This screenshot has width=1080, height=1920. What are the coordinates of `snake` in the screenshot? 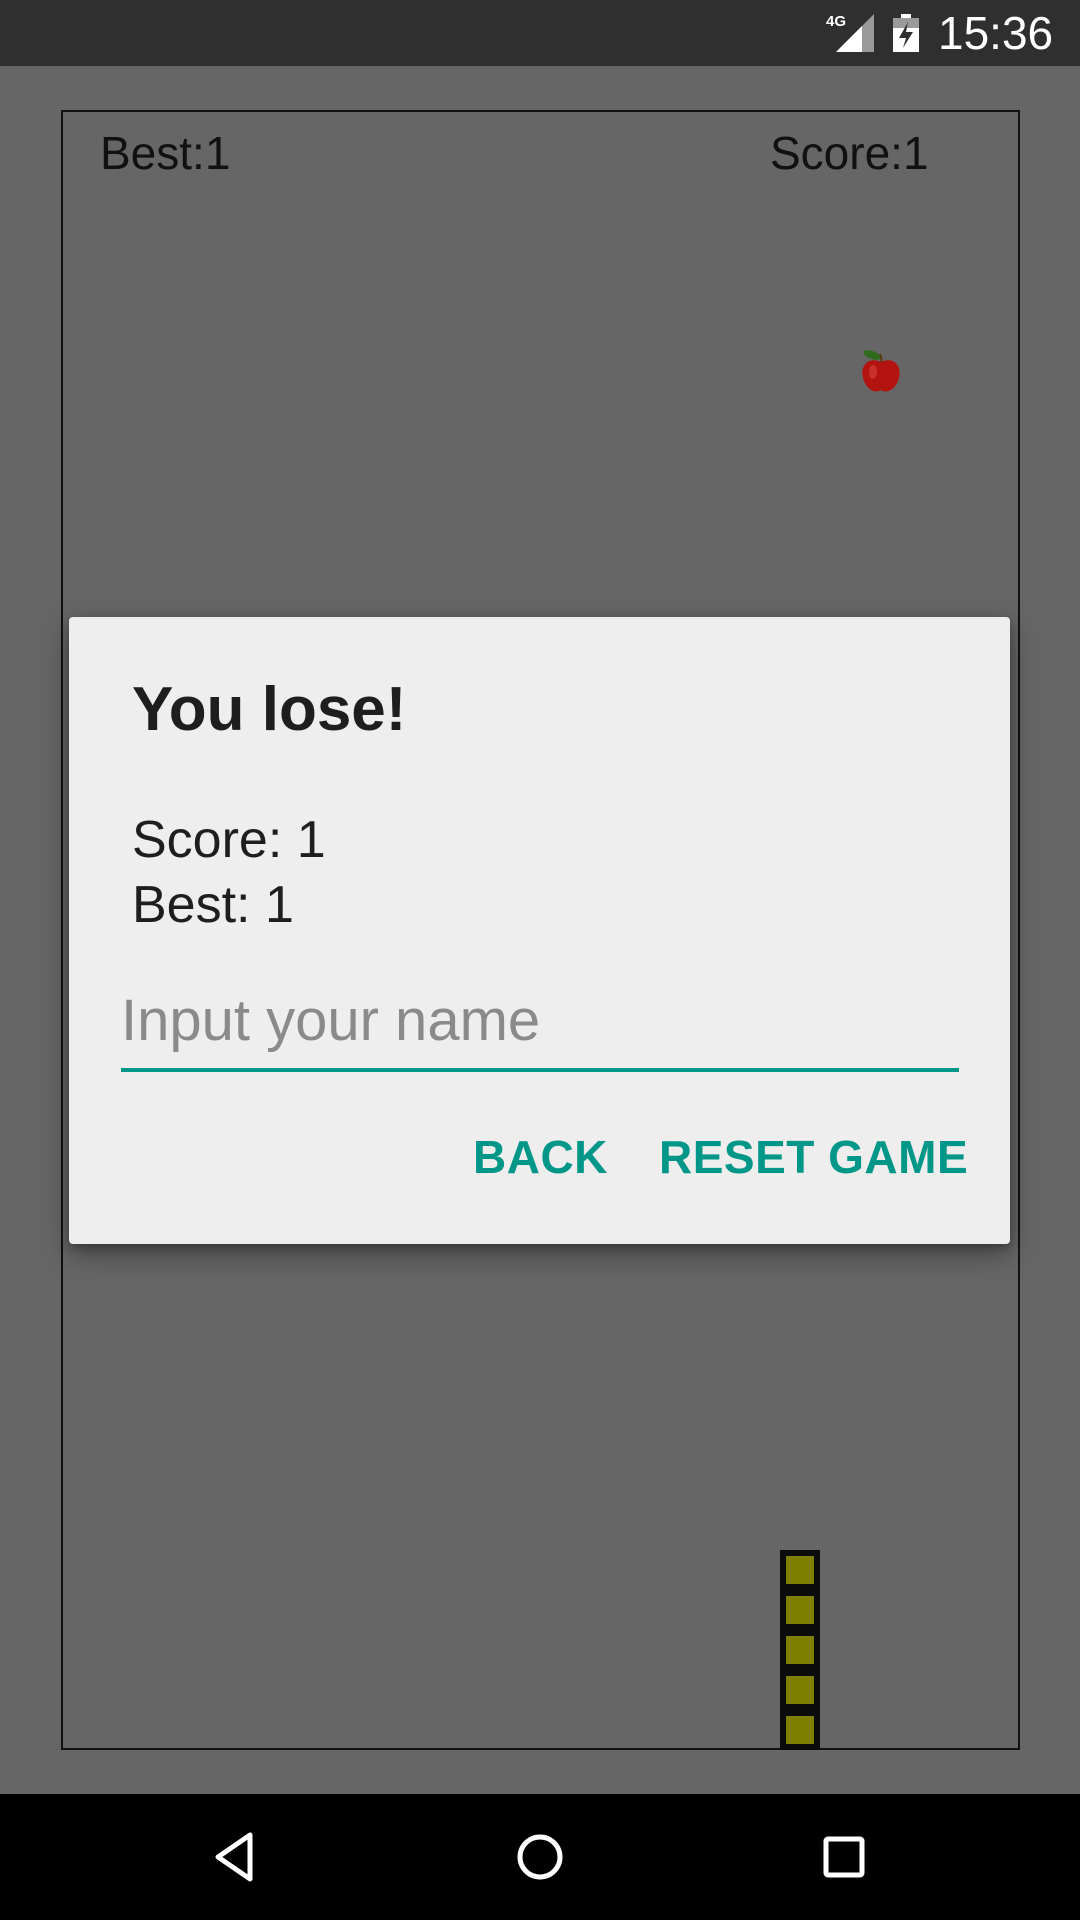 It's located at (800, 1650).